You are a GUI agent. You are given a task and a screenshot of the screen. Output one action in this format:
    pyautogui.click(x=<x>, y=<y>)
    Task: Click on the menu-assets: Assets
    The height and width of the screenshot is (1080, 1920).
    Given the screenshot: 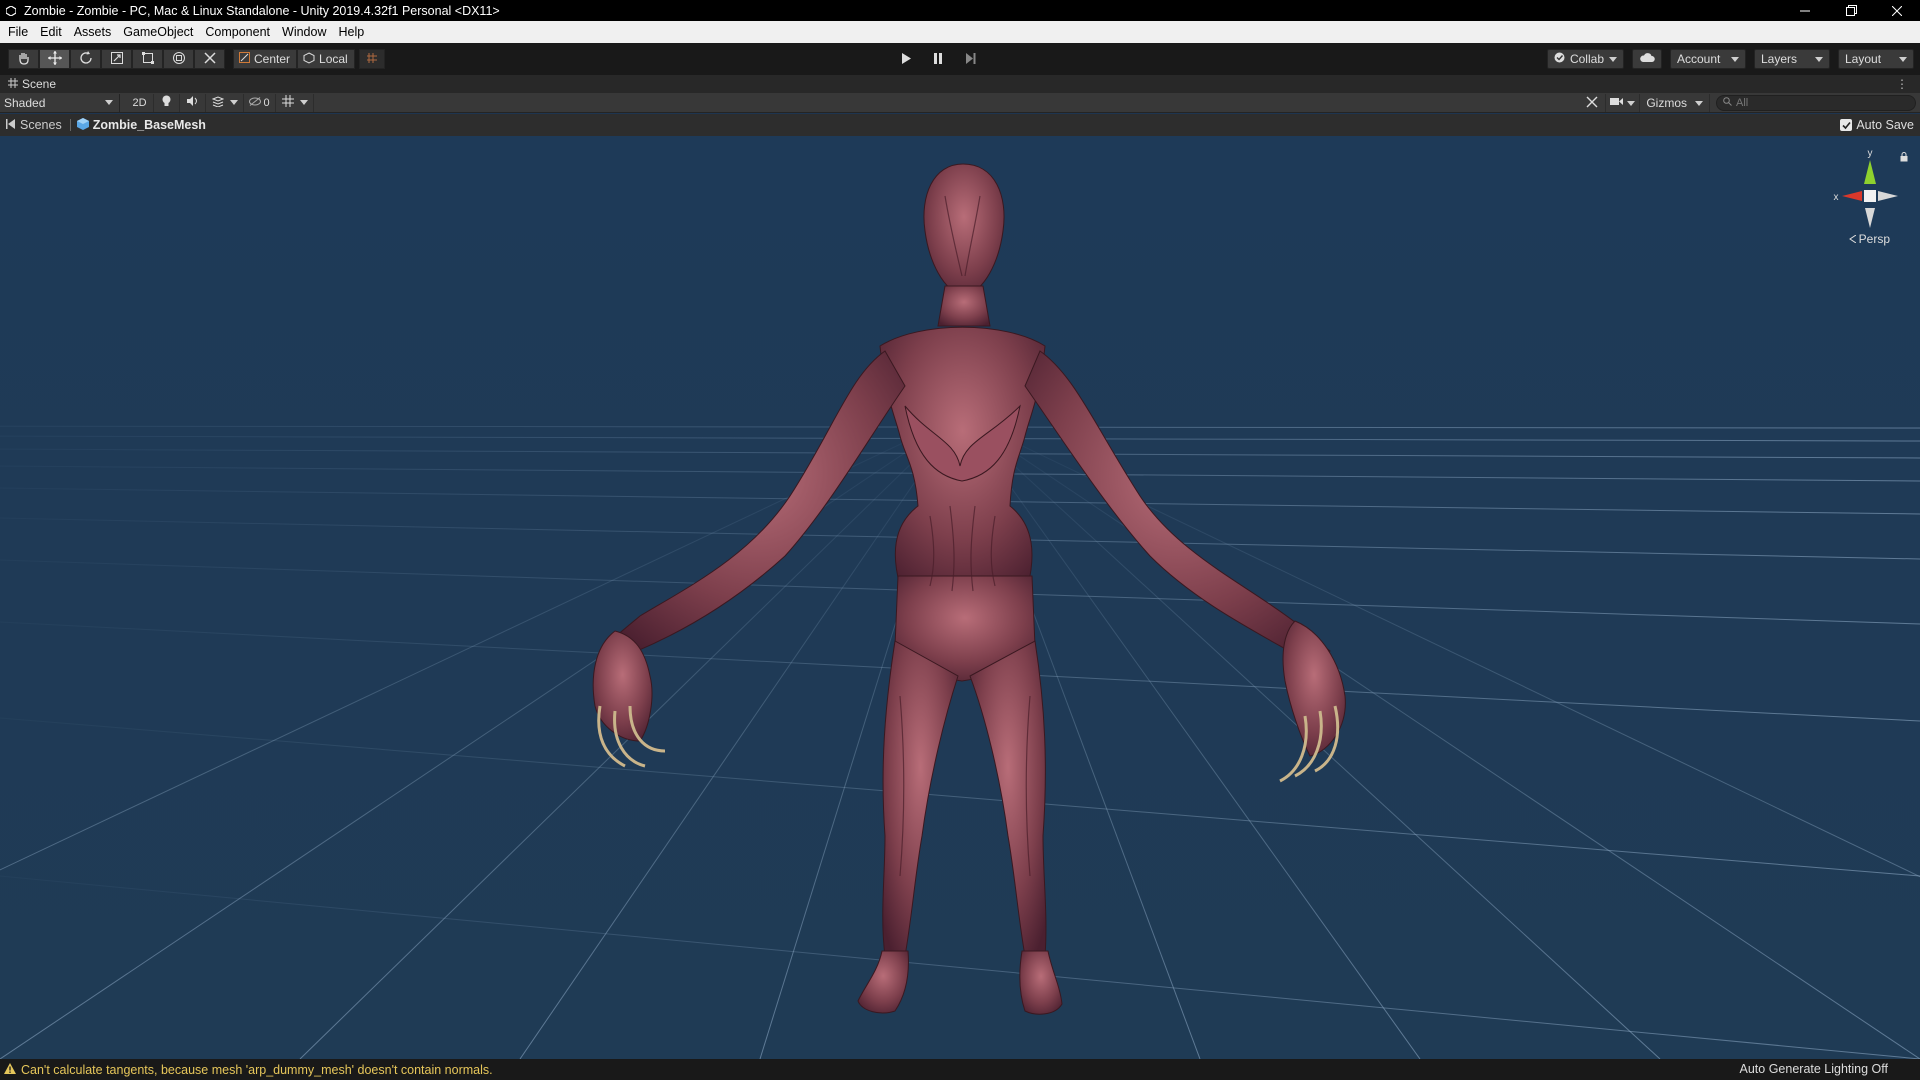 What is the action you would take?
    pyautogui.click(x=93, y=32)
    